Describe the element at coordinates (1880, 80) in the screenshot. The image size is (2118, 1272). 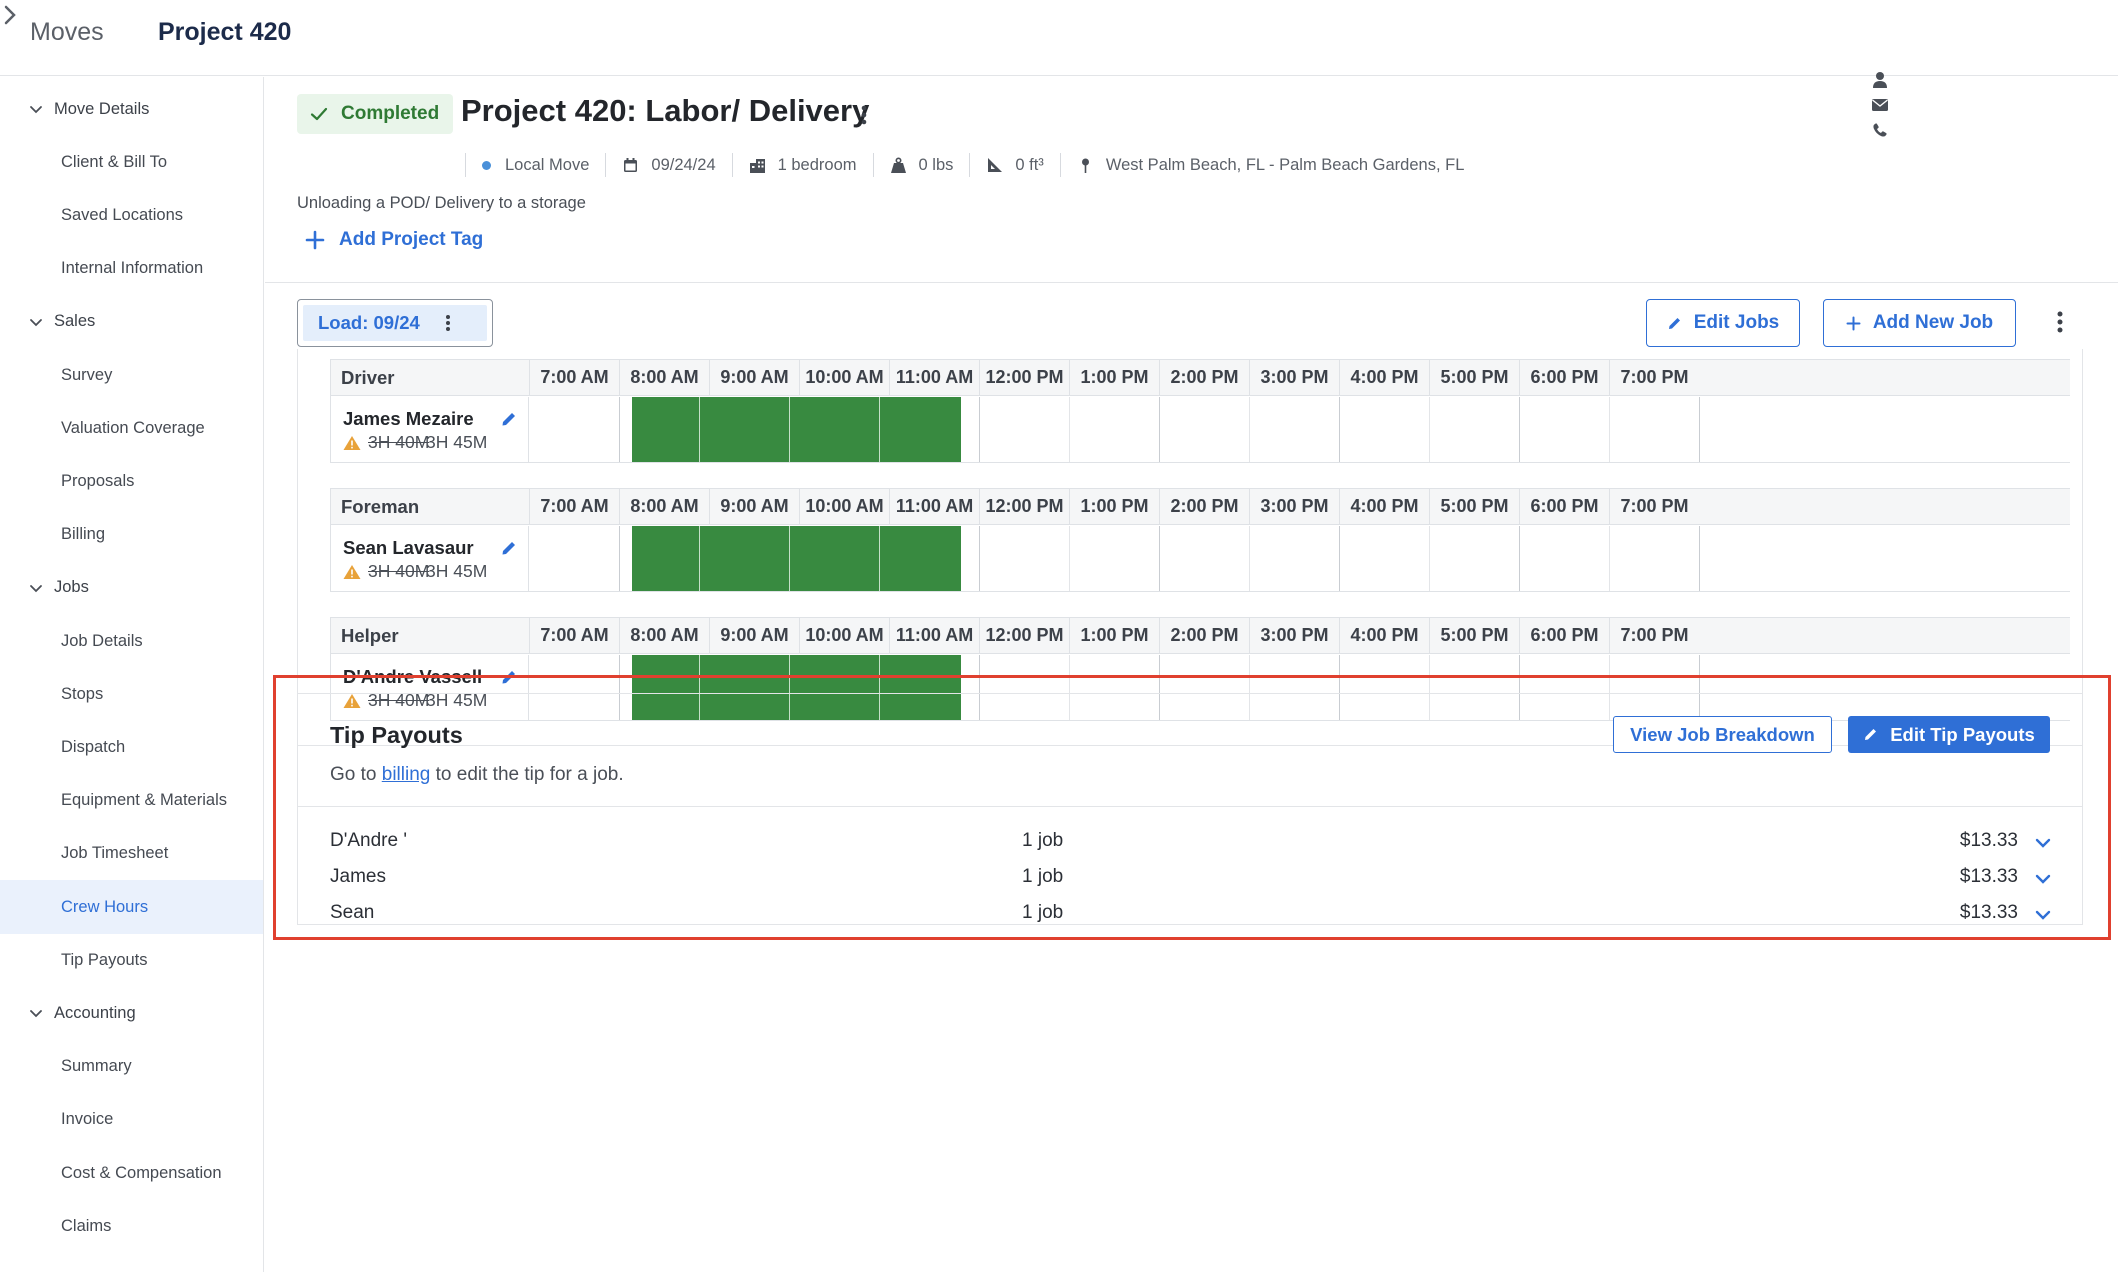
I see `person-icon` at that location.